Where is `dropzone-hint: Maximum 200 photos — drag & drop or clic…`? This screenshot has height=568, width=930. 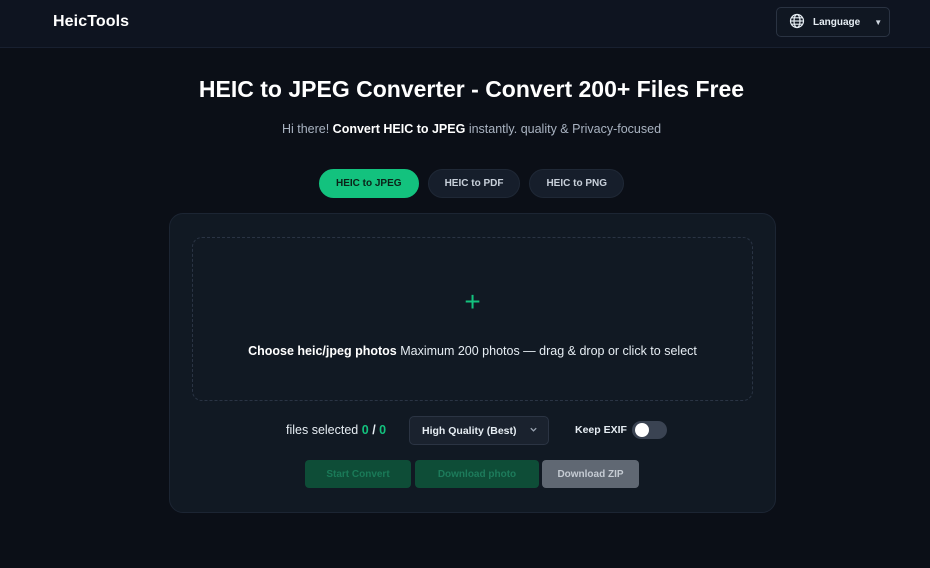
dropzone-hint: Maximum 200 photos — drag & drop or clic… is located at coordinates (546, 351).